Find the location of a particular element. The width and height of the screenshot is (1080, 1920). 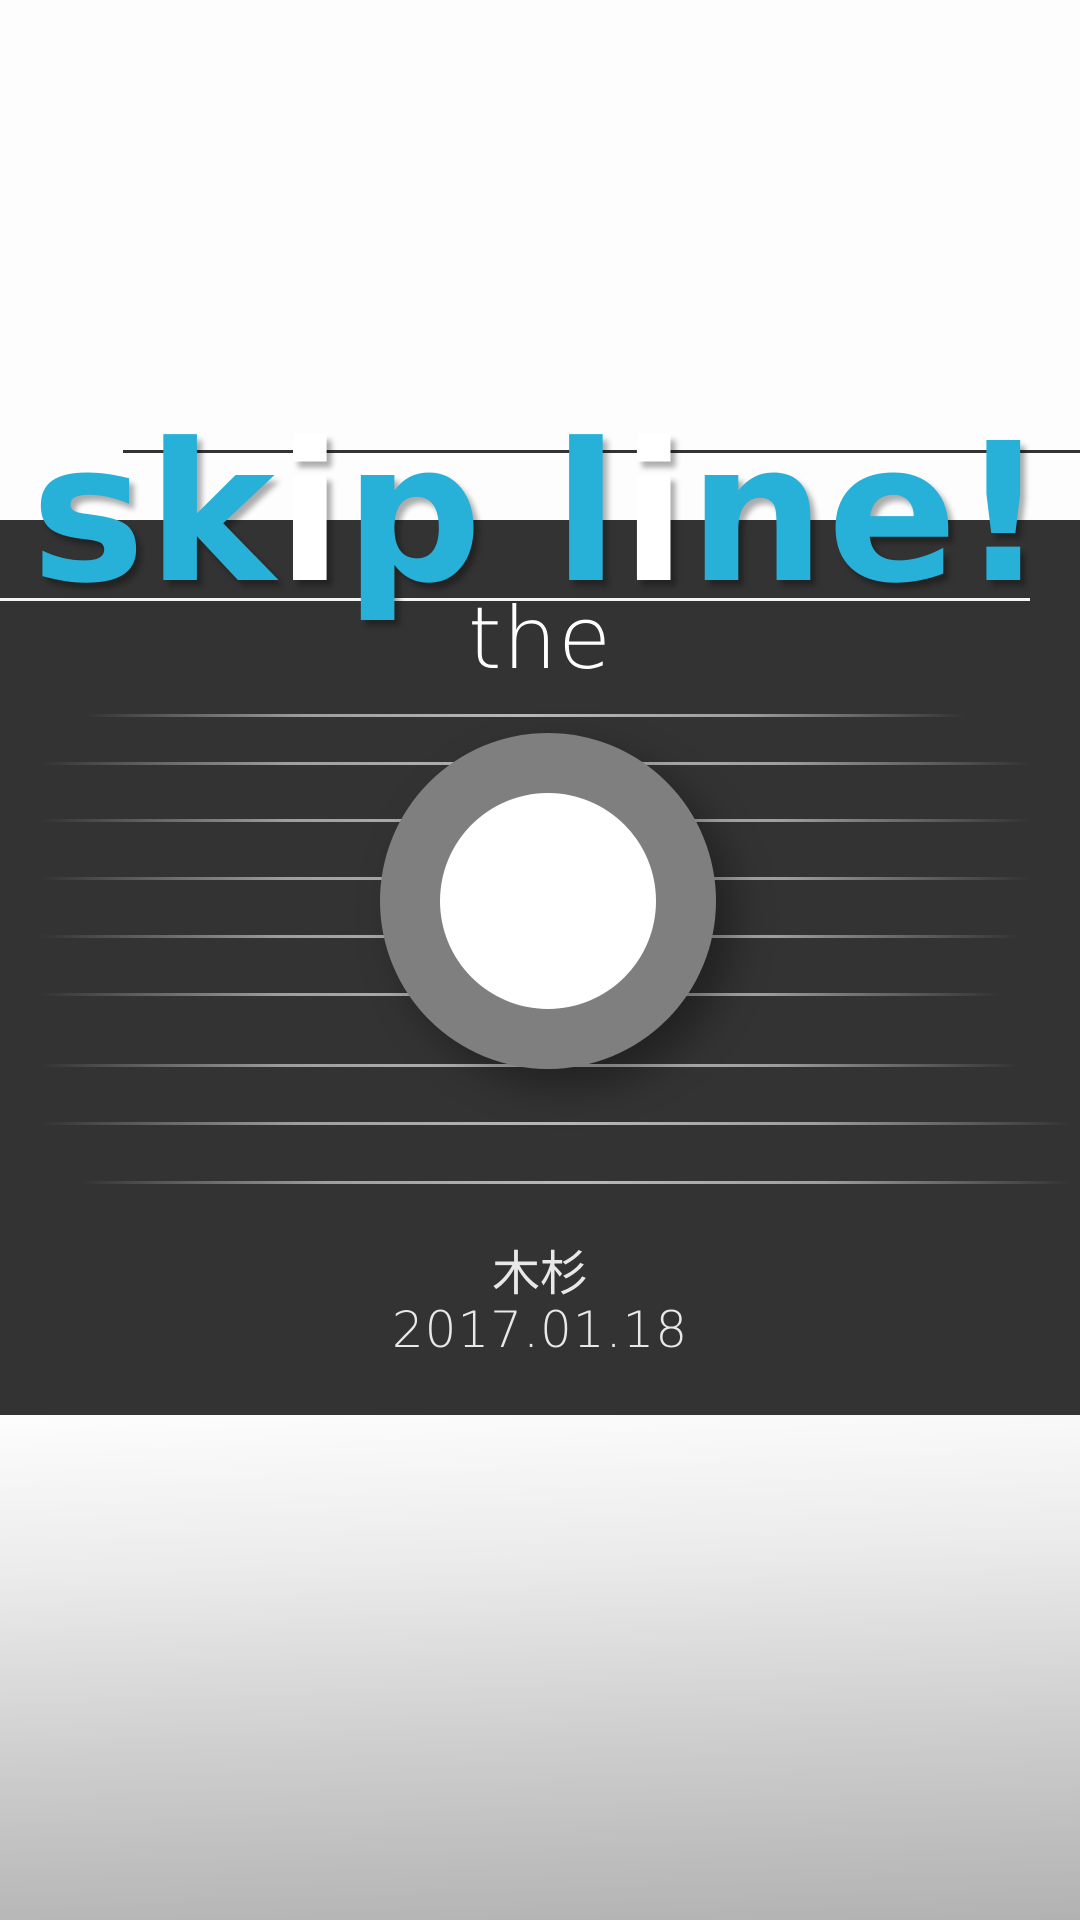

title-subtitle: the is located at coordinates (540, 639).